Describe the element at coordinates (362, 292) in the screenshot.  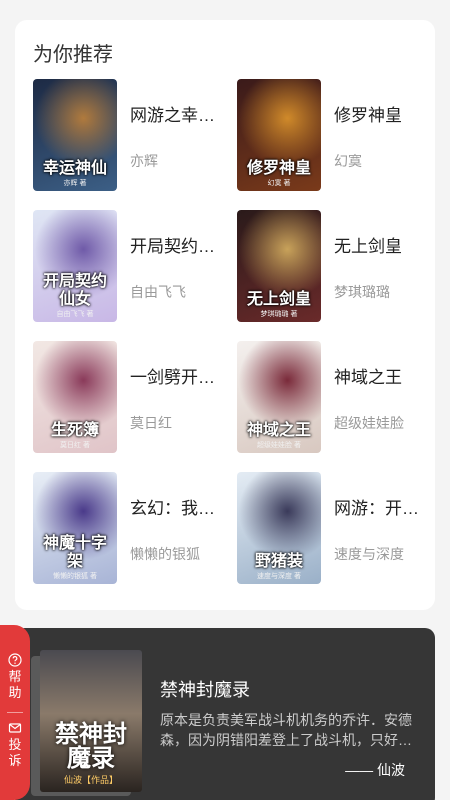
I see `book-author: 梦琪璐璐` at that location.